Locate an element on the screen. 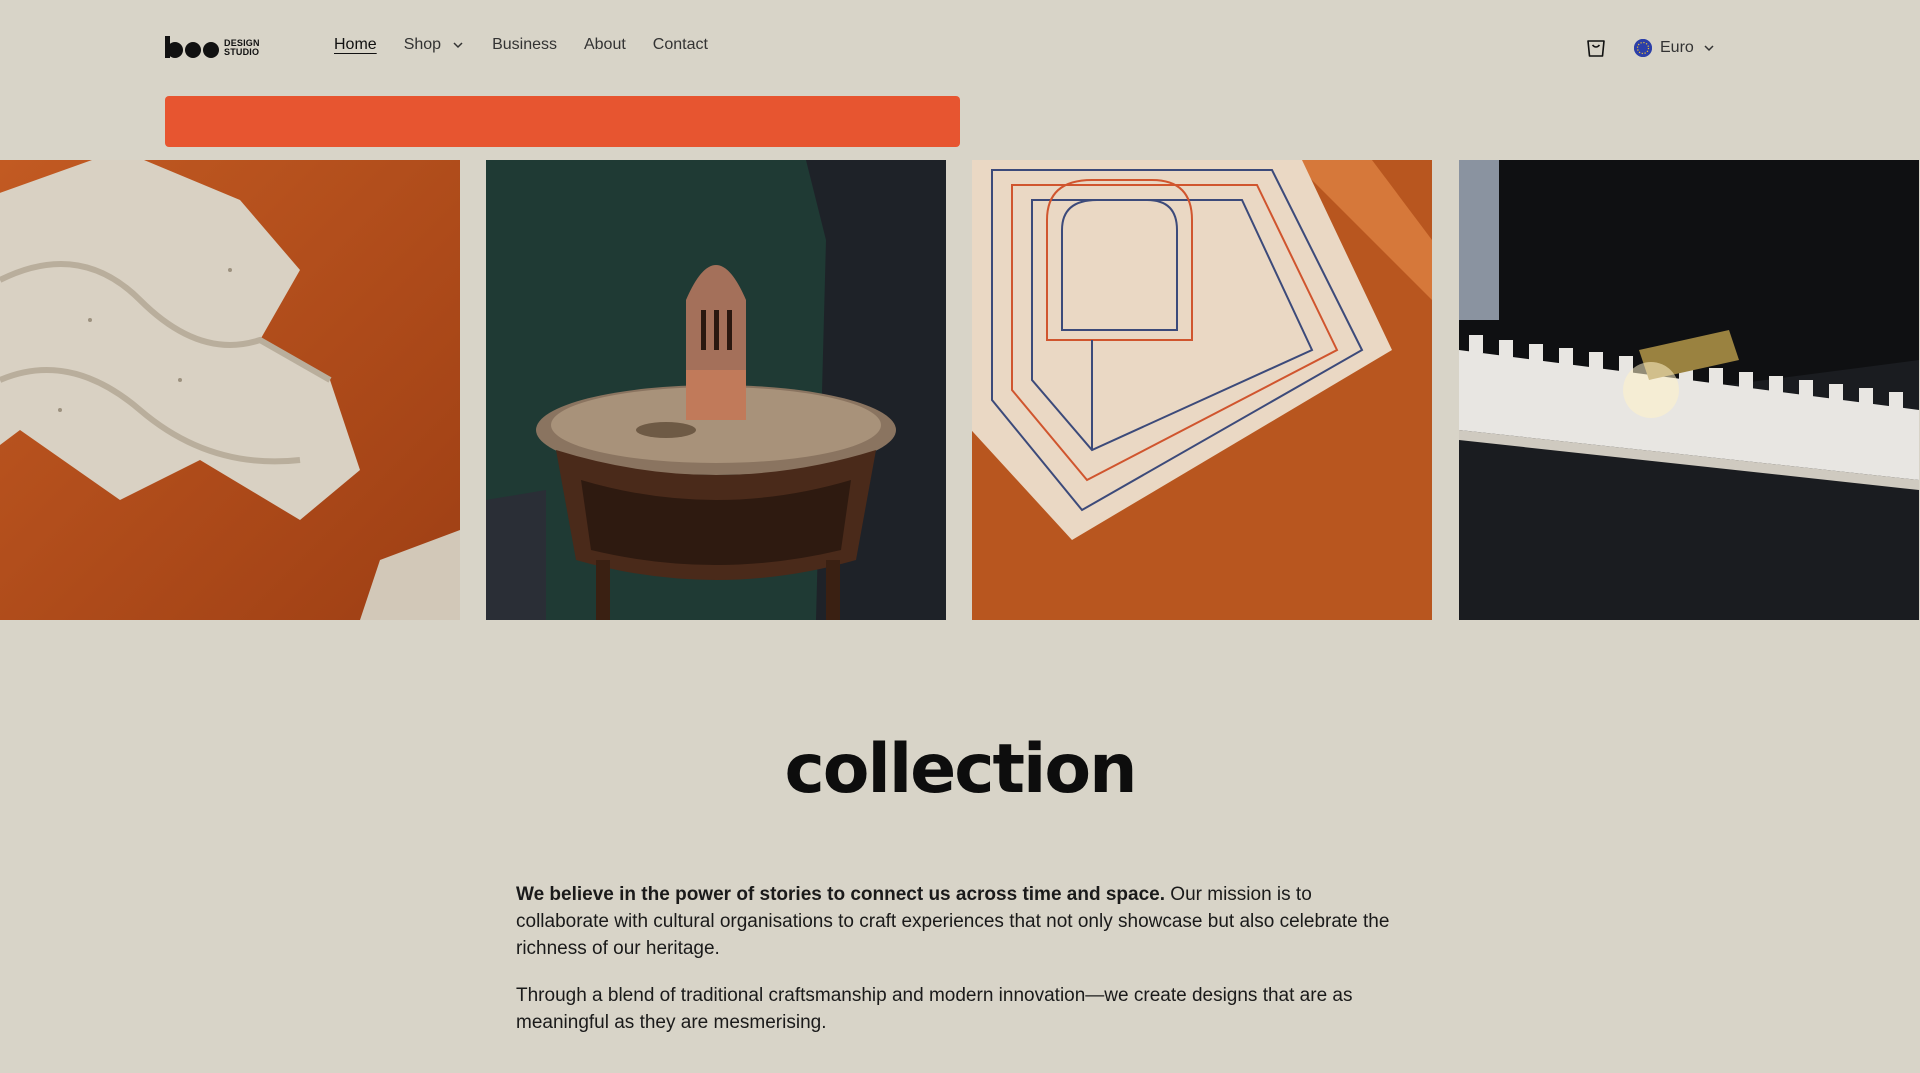 This screenshot has width=1920, height=1073. collection-title: collection is located at coordinates (960, 769).